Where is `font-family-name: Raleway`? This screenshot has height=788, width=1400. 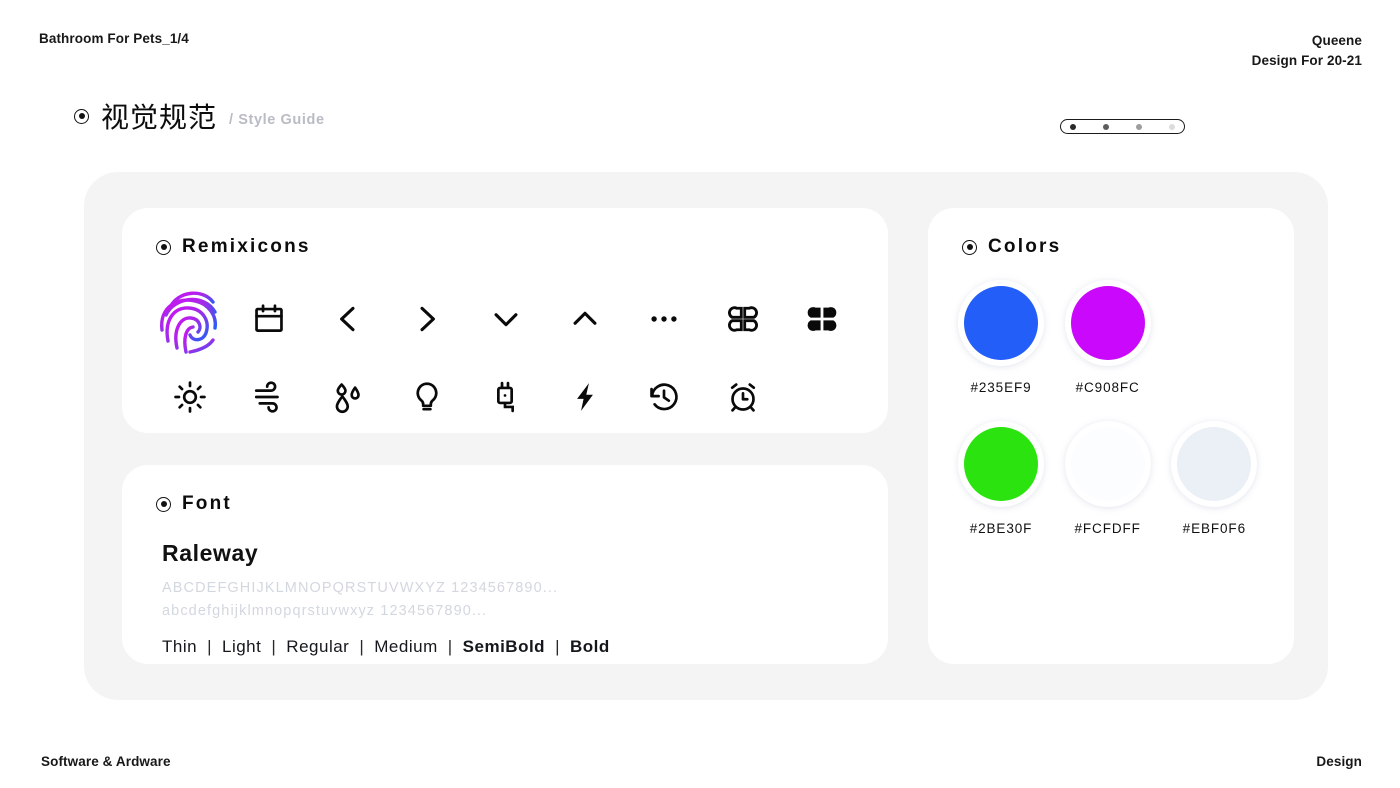
font-family-name: Raleway is located at coordinates (210, 553).